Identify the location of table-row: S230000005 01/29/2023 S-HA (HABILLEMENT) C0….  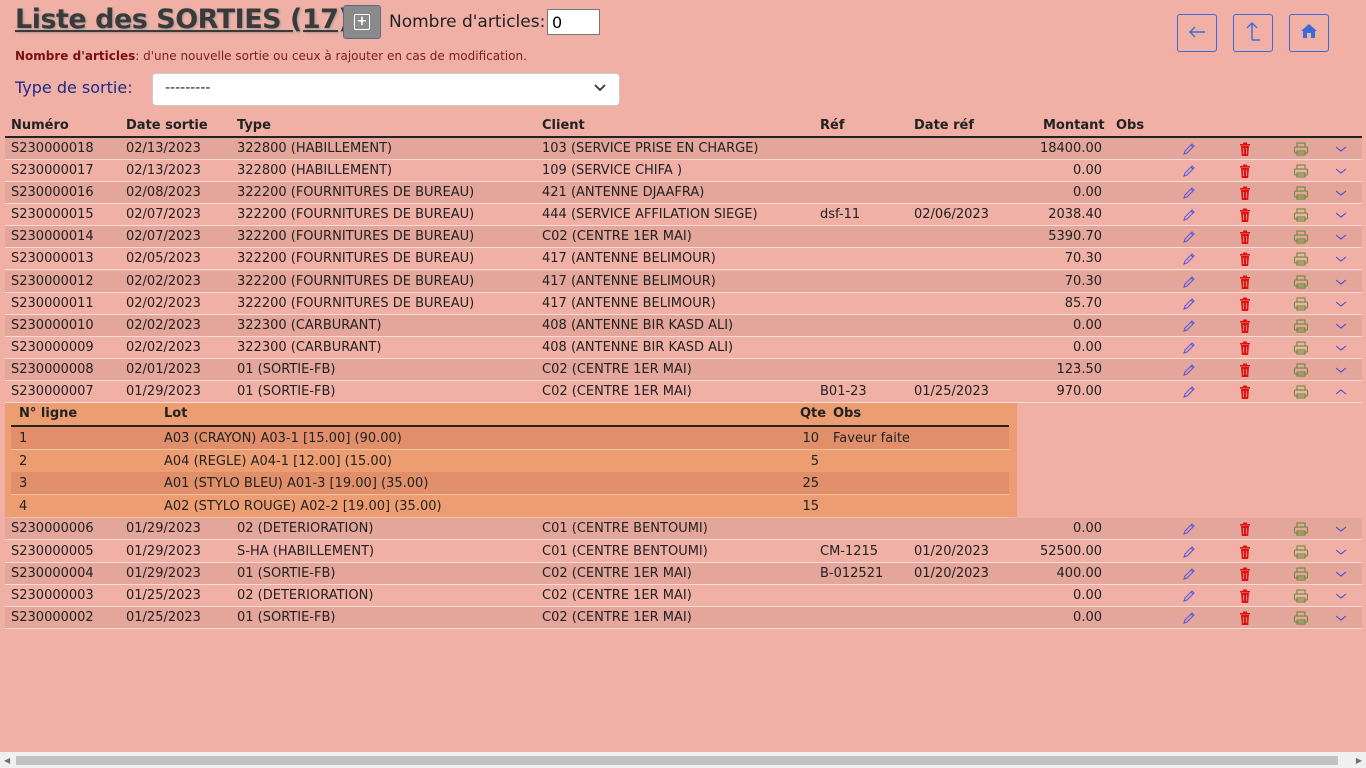
(683, 552).